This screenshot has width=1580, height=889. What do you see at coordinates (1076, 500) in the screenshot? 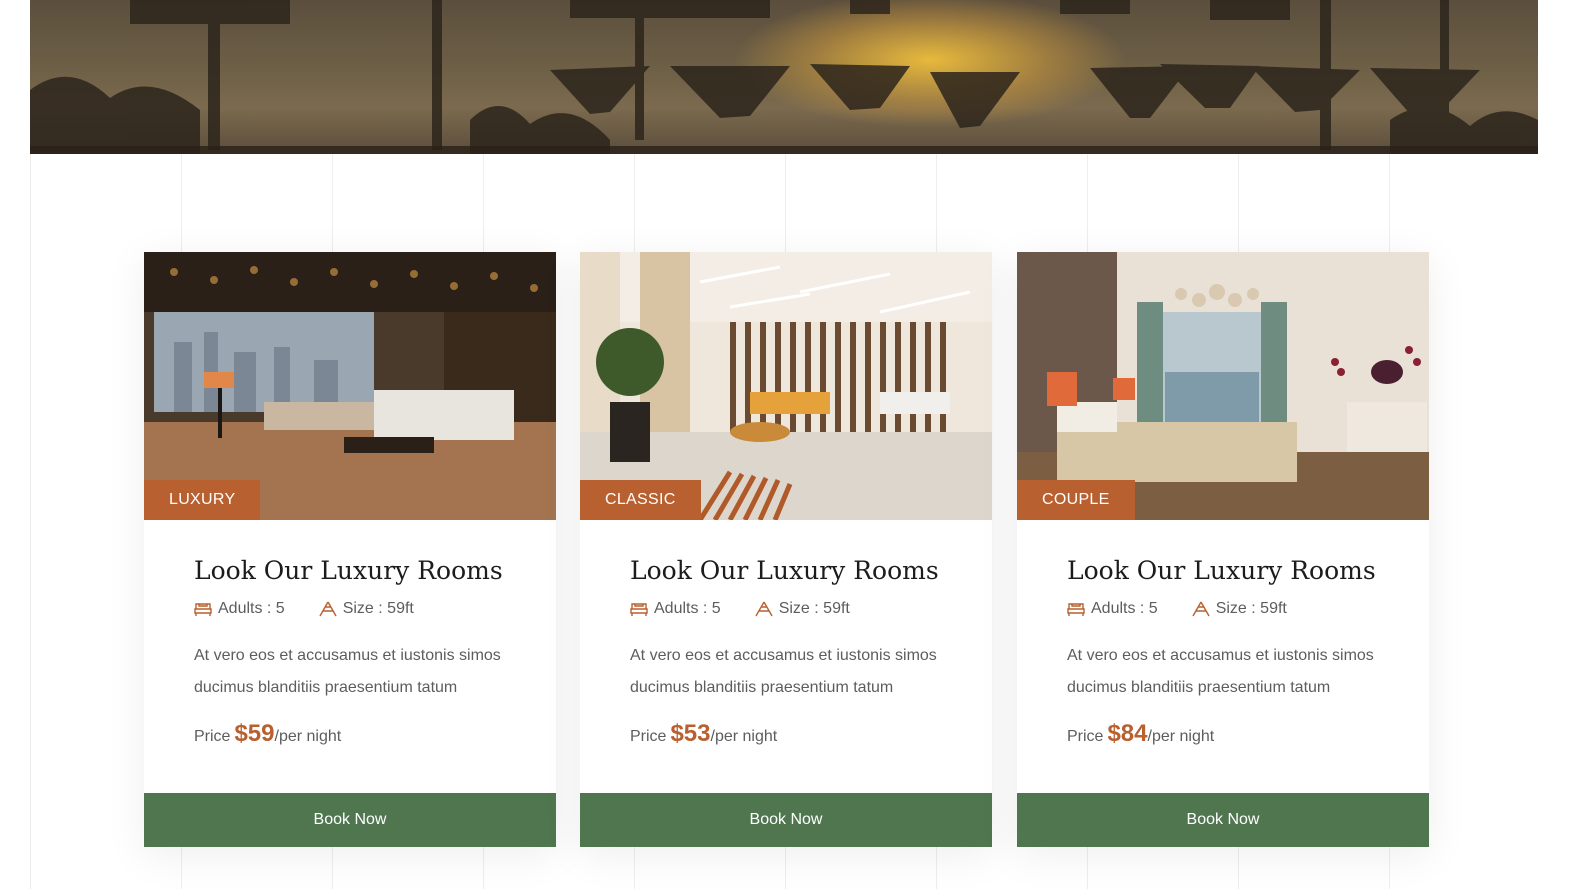
I see `room-category-badge: COUPLE` at bounding box center [1076, 500].